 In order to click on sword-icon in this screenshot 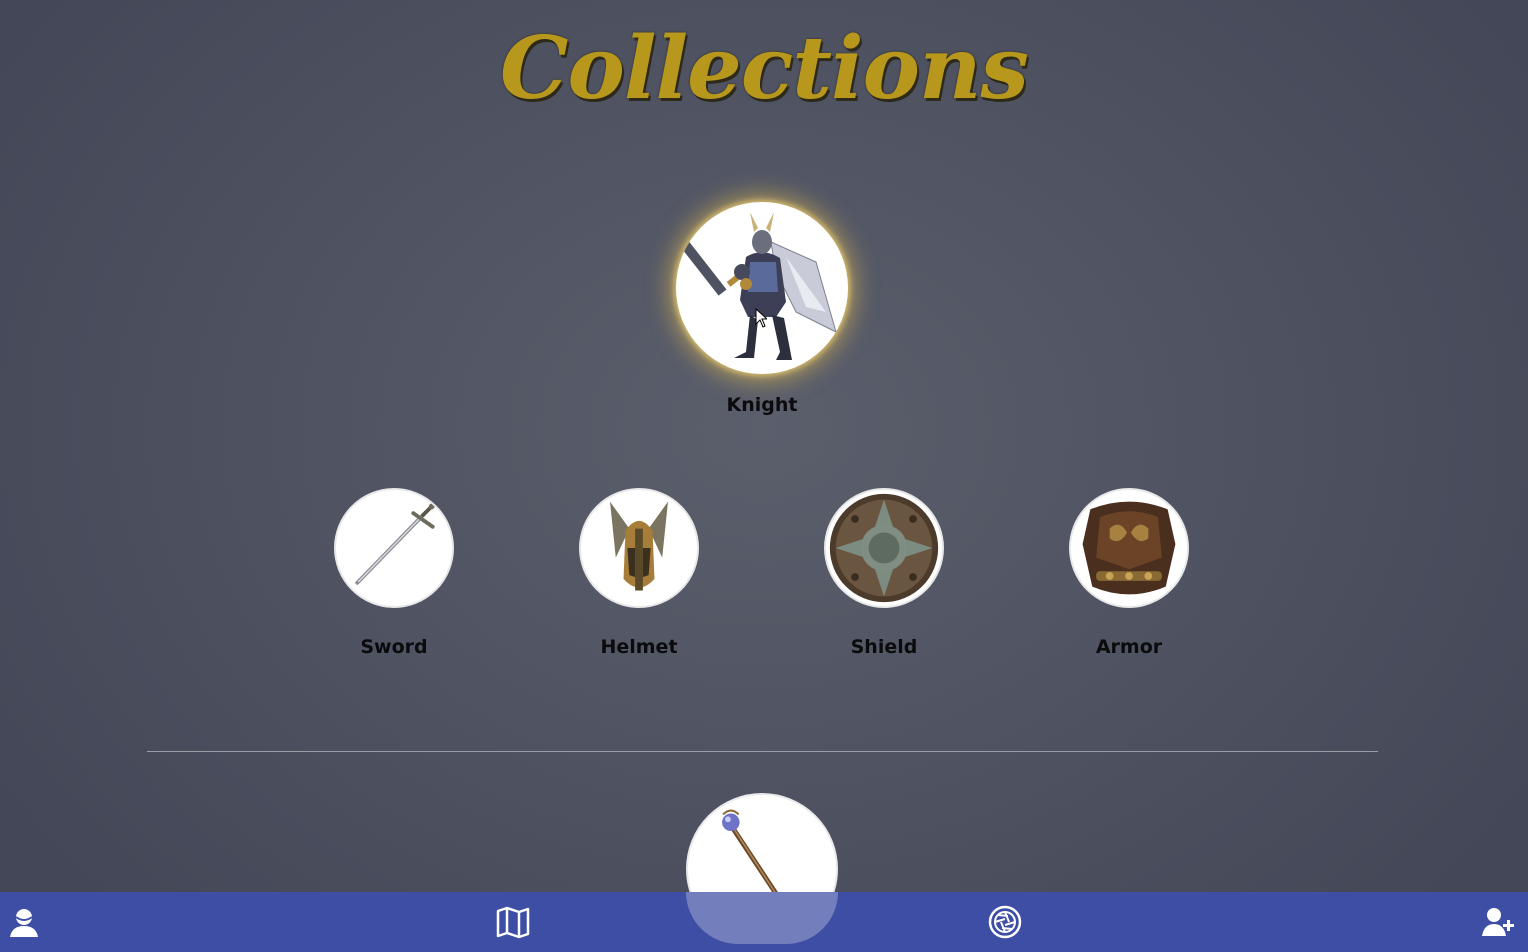, I will do `click(395, 544)`.